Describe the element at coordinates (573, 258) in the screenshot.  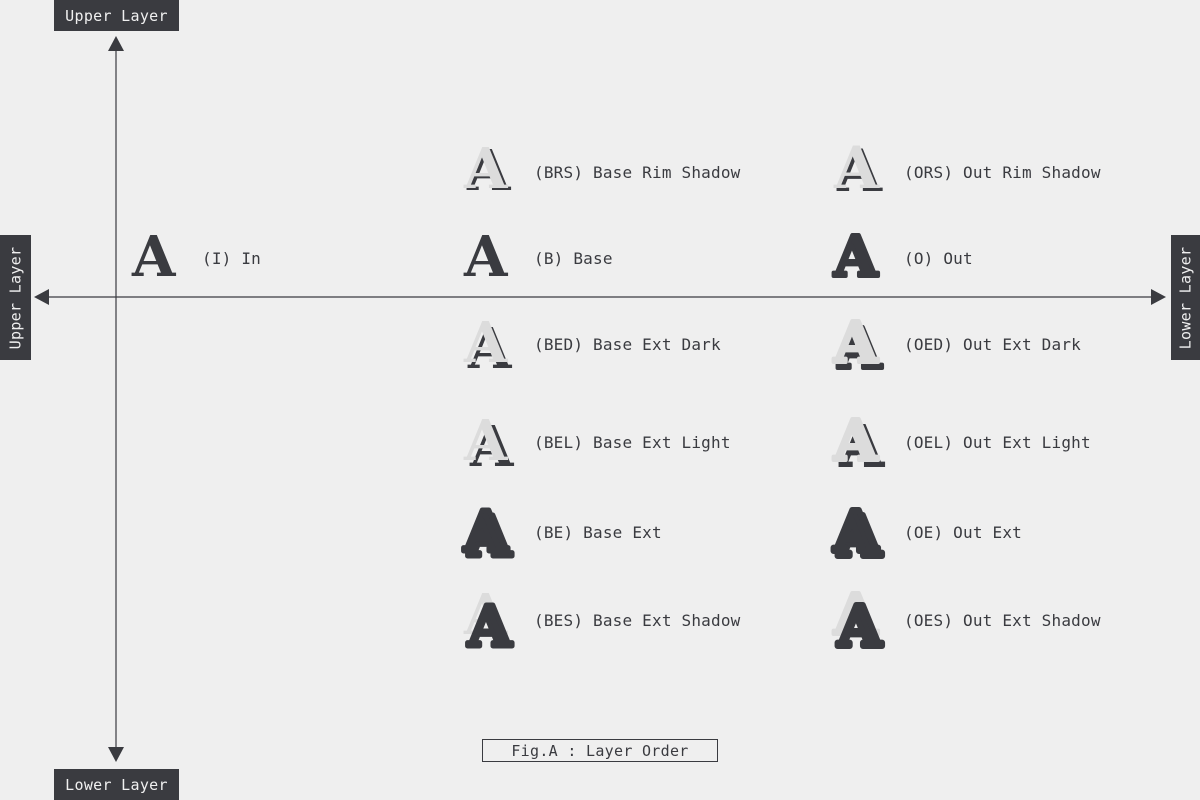
I see `layer-label-b: (B) Base` at that location.